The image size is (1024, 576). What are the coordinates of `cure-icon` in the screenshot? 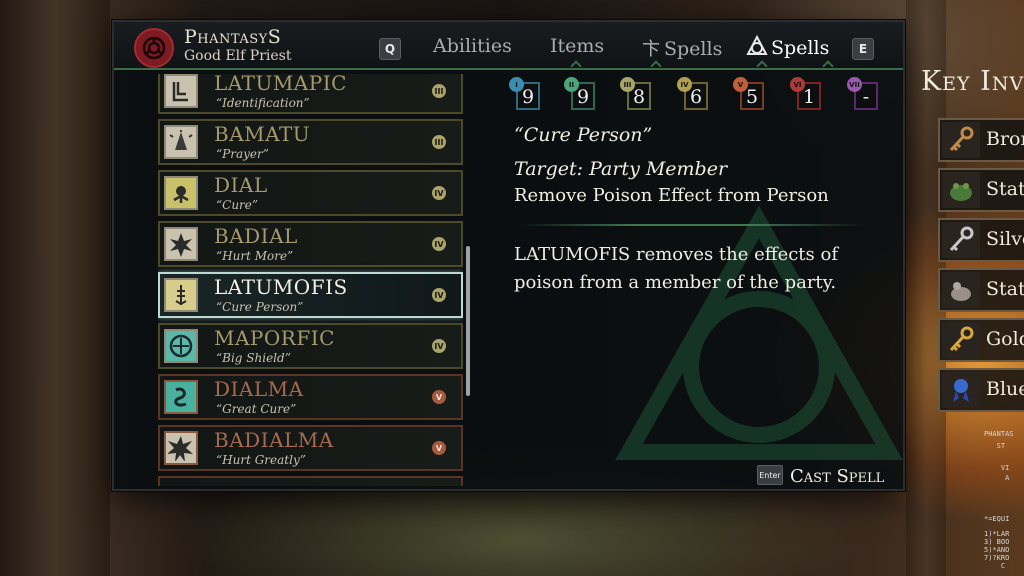 It's located at (181, 193).